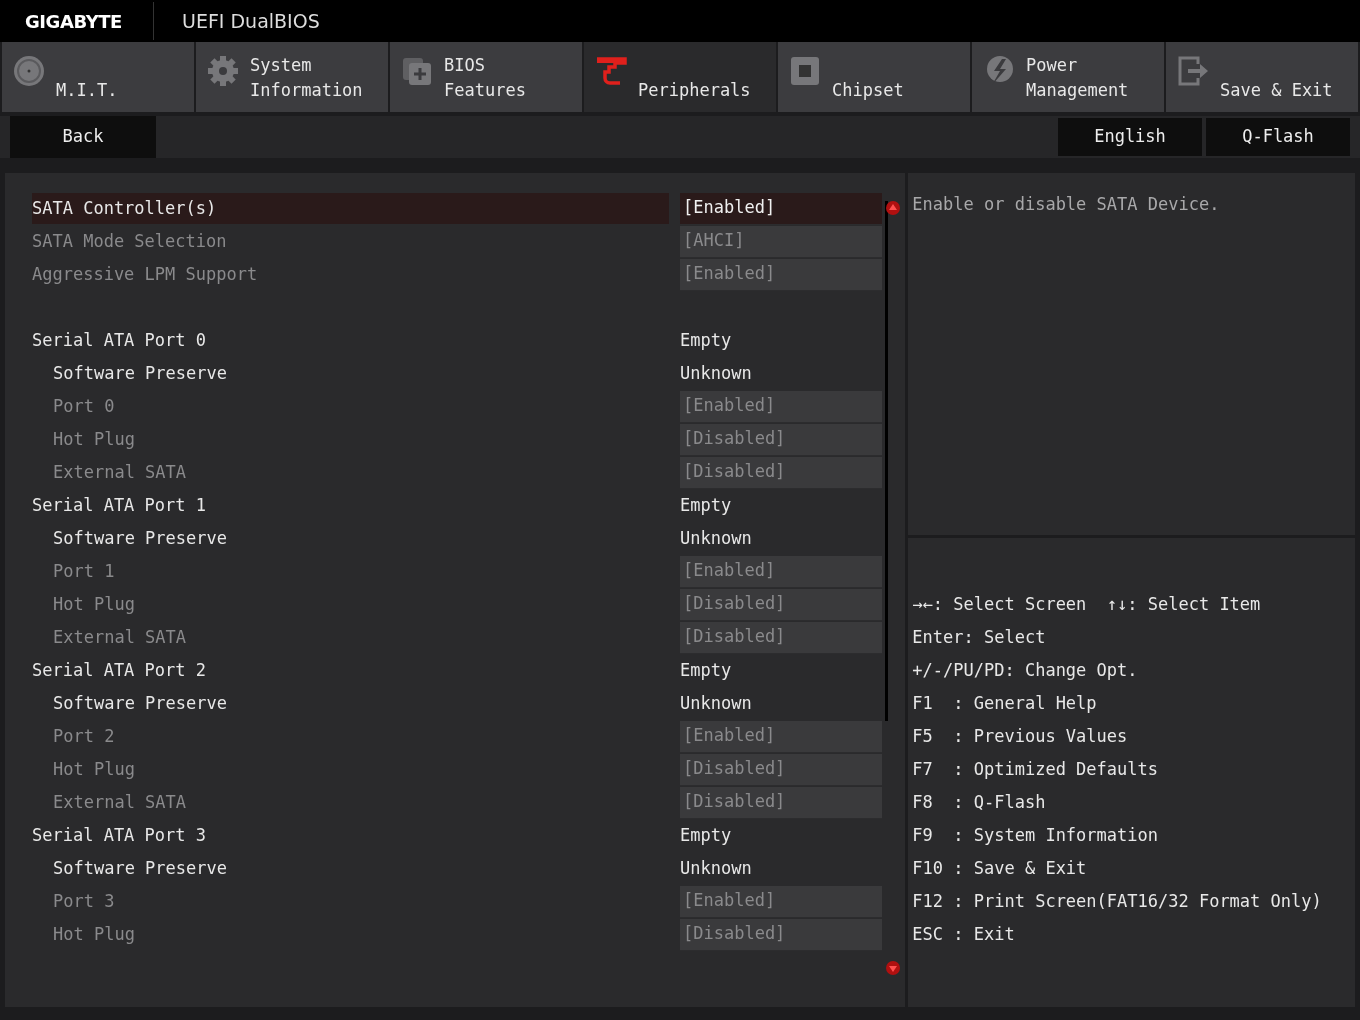 The width and height of the screenshot is (1360, 1020). I want to click on tab-label: System Information, so click(306, 78).